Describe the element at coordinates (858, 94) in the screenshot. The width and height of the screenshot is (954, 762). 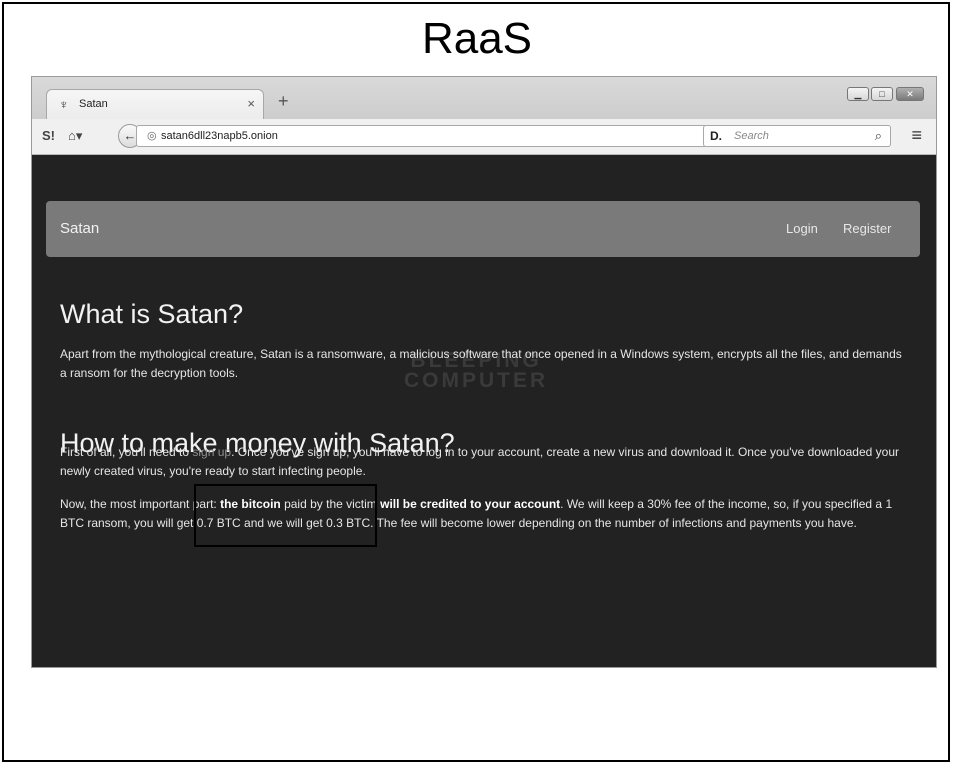
I see `minimize-icon: ▁` at that location.